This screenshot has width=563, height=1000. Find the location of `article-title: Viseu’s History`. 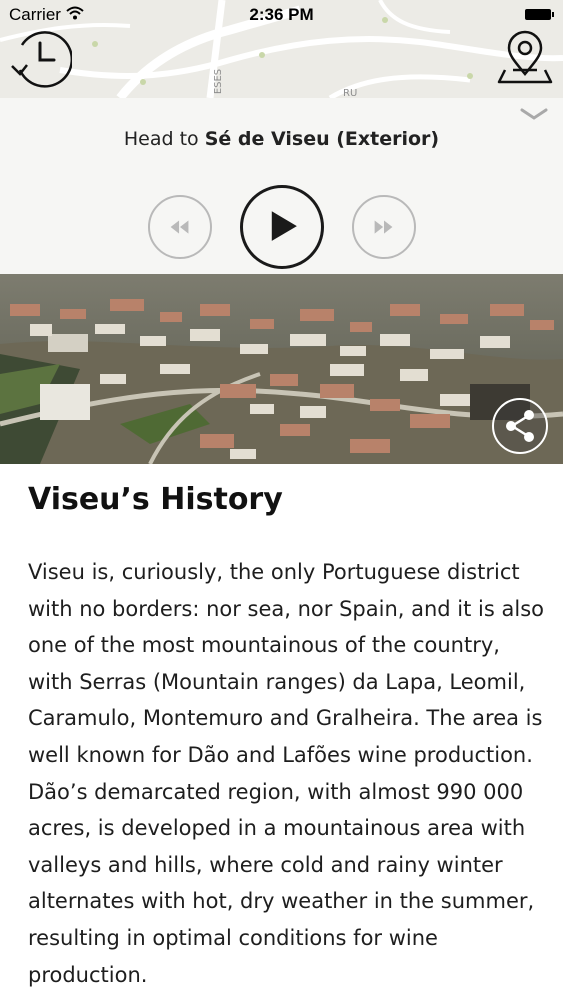

article-title: Viseu’s History is located at coordinates (155, 499).